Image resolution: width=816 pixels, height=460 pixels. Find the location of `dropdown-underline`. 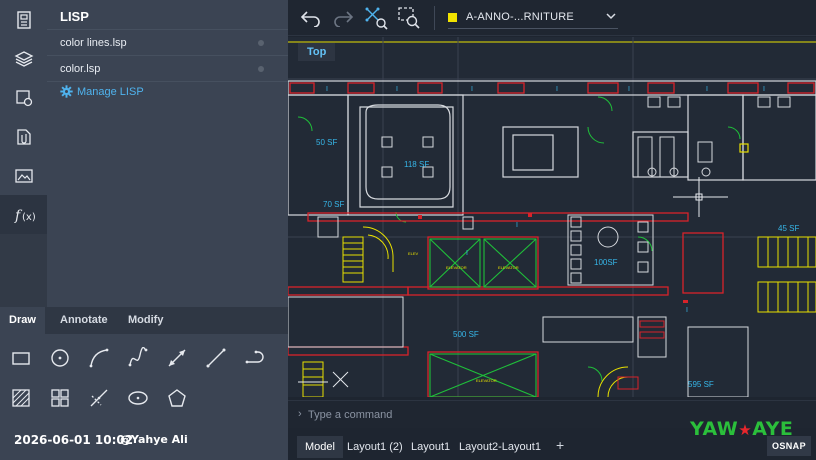

dropdown-underline is located at coordinates (533, 28).